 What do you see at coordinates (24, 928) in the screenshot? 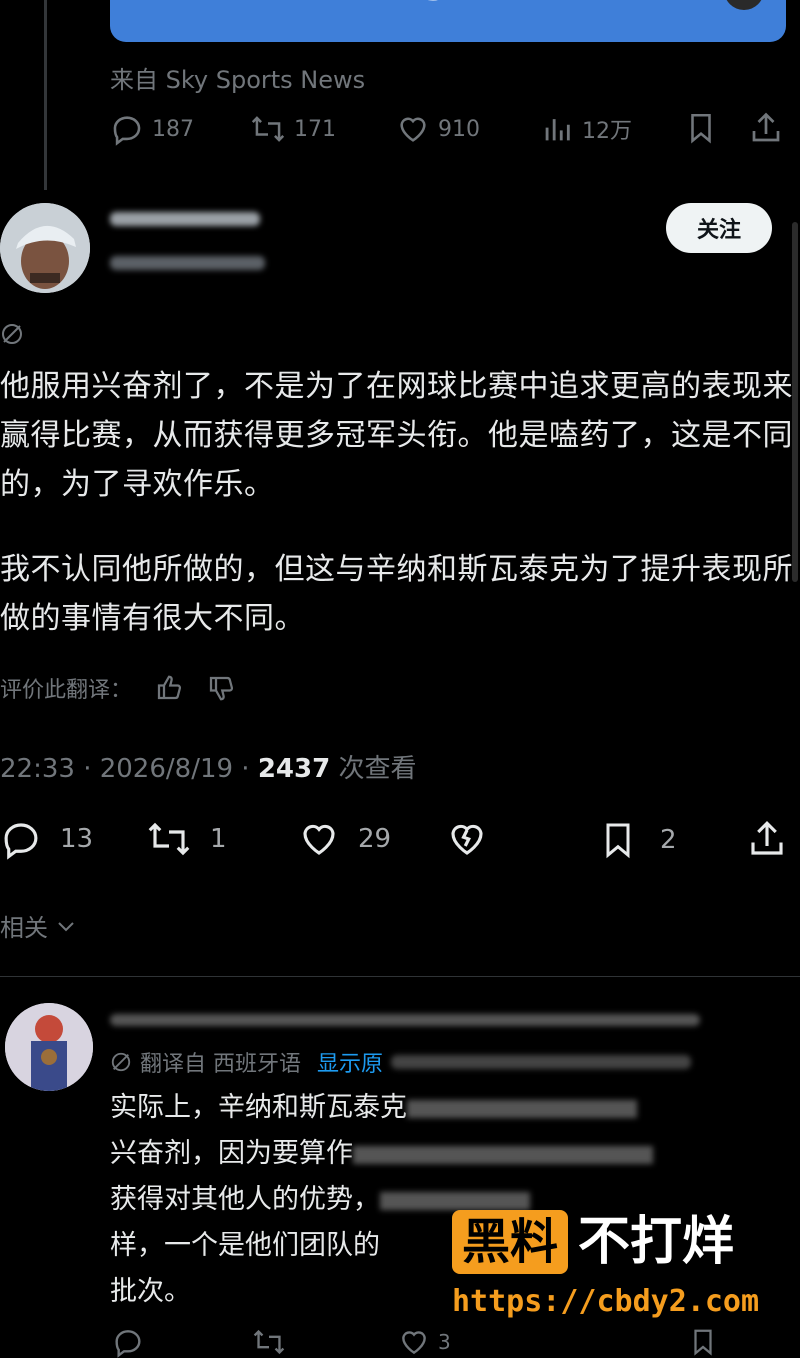
I see `related-label: 相关` at bounding box center [24, 928].